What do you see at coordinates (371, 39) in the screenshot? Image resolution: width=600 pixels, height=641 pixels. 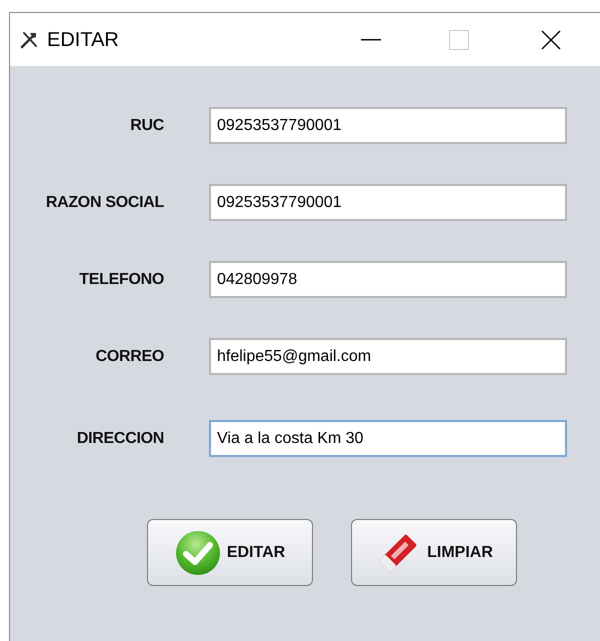 I see `minimize-icon` at bounding box center [371, 39].